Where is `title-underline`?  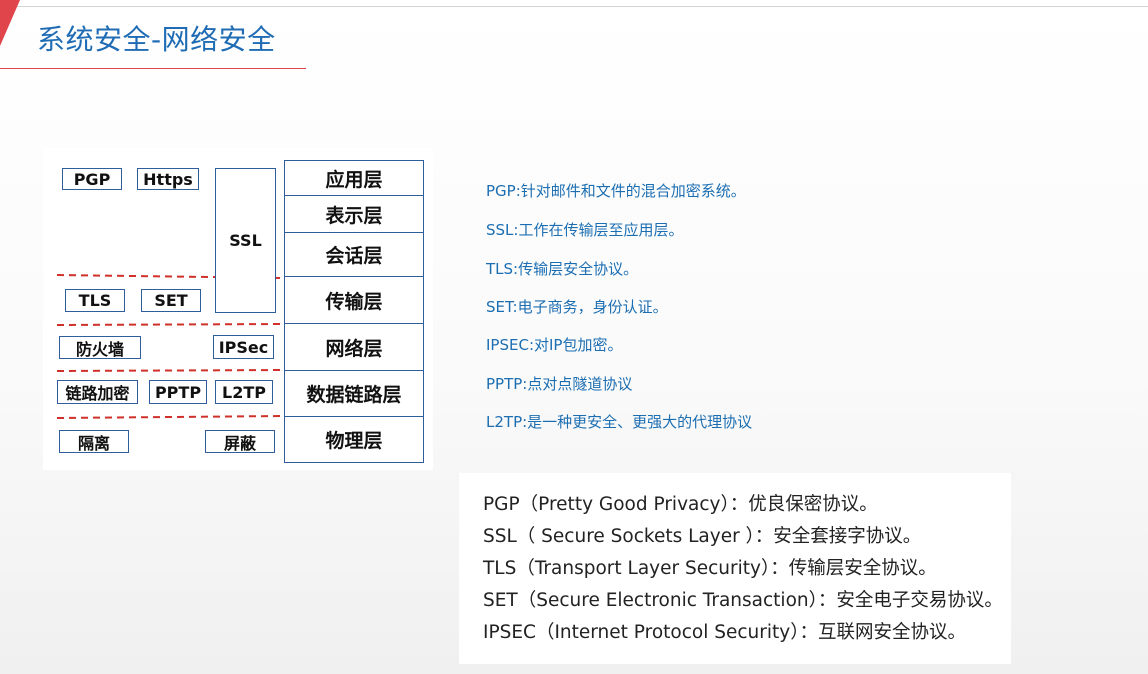 title-underline is located at coordinates (153, 68).